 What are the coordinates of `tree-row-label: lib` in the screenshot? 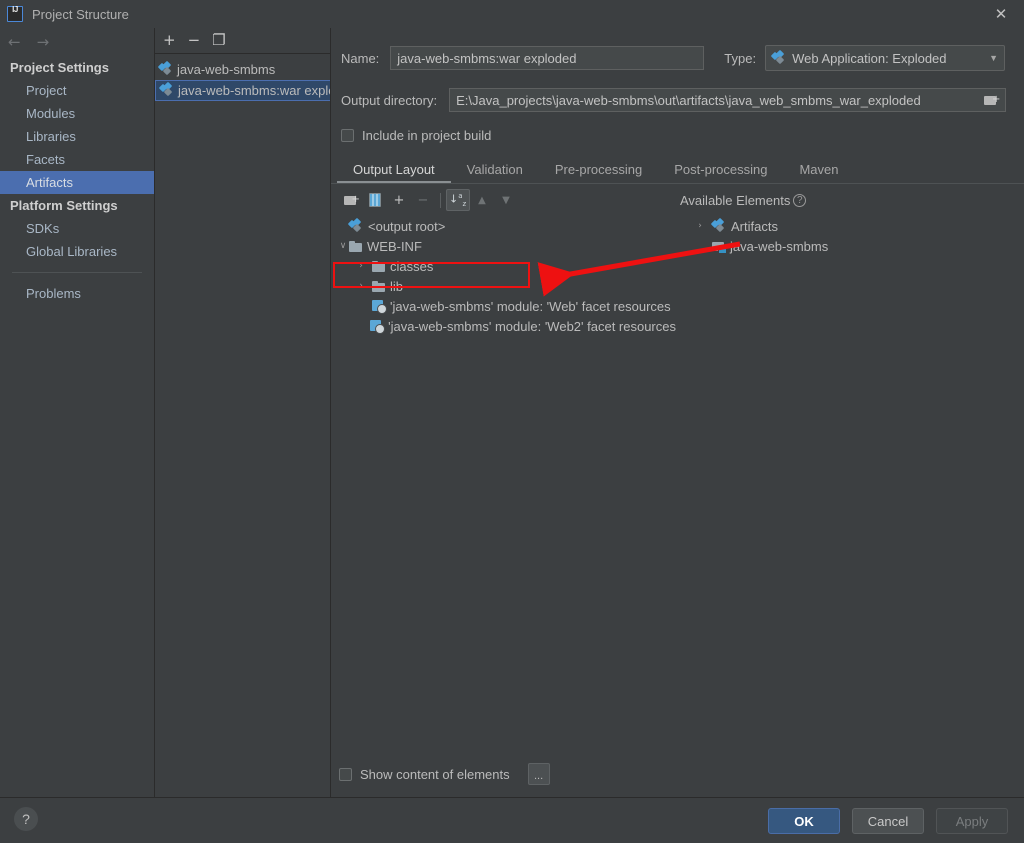 It's located at (397, 286).